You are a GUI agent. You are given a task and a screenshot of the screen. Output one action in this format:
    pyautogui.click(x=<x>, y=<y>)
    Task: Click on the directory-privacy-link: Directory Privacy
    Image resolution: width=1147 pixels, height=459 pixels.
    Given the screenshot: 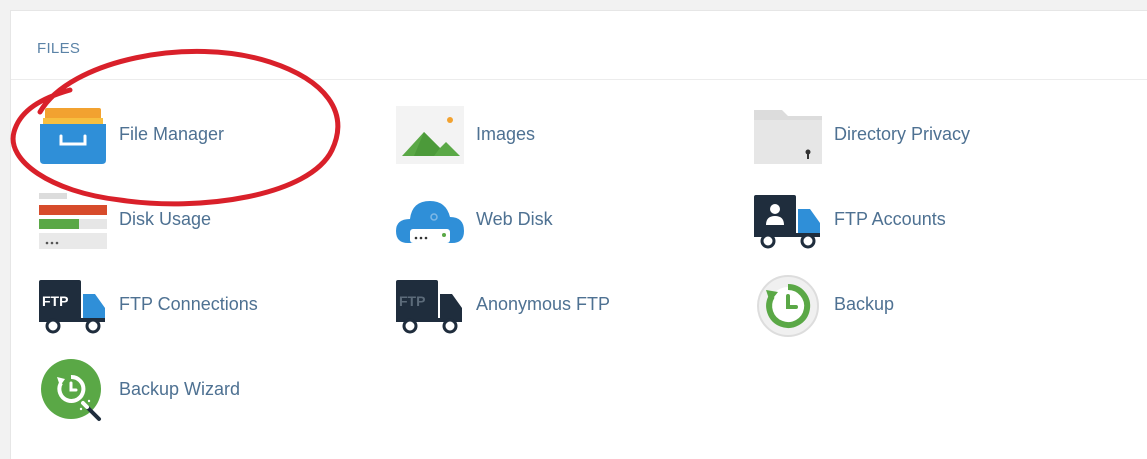 What is the action you would take?
    pyautogui.click(x=892, y=139)
    